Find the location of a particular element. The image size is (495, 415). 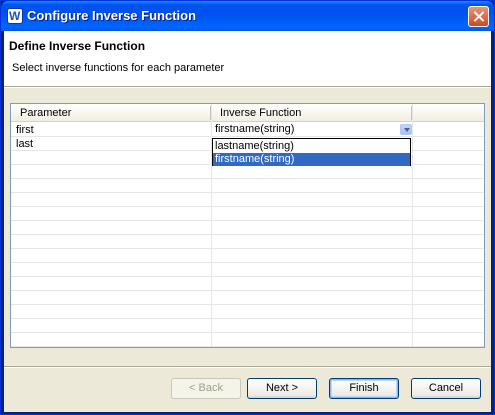

chevron-down-icon is located at coordinates (406, 129).